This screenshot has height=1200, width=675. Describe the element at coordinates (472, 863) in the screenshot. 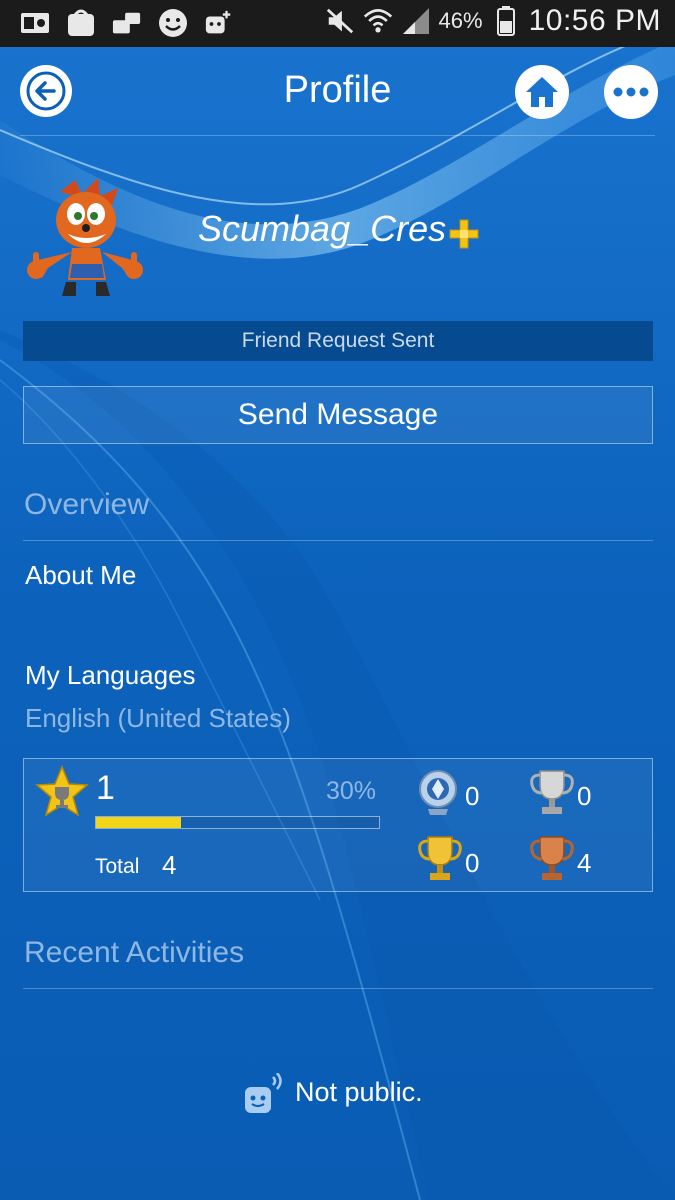

I see `gold-count: 0` at that location.